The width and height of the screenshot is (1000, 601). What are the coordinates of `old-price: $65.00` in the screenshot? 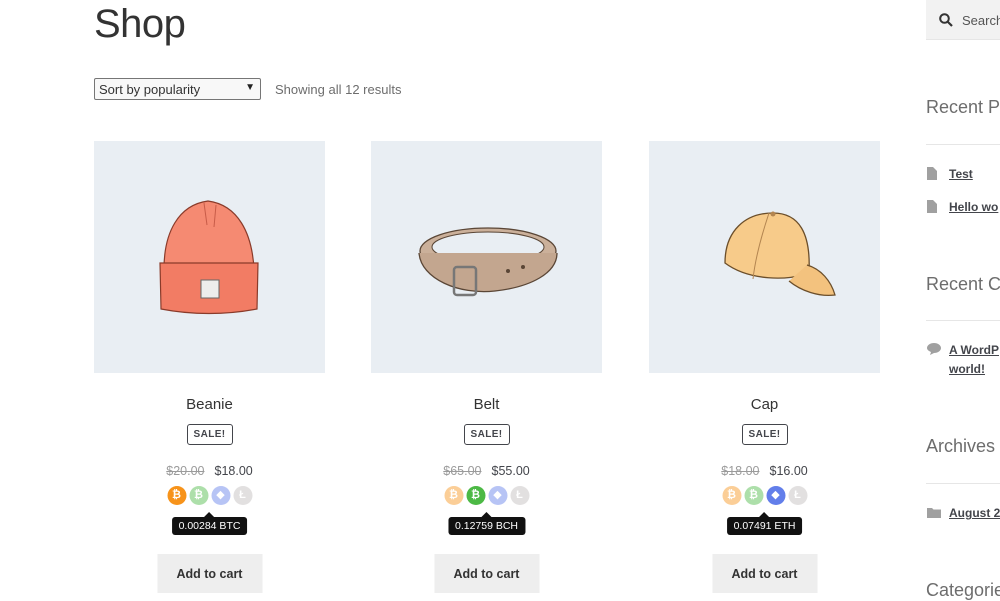 It's located at (462, 471).